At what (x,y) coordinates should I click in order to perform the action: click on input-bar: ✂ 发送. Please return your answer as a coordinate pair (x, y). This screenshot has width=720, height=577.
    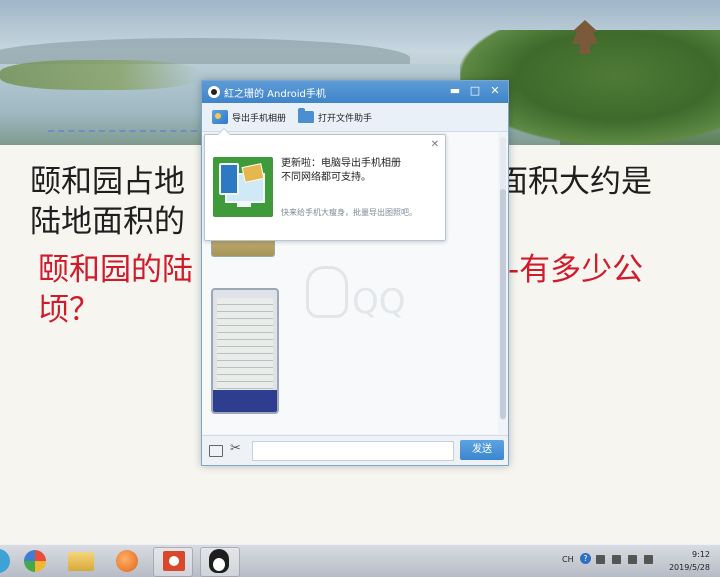
    Looking at the image, I should click on (355, 450).